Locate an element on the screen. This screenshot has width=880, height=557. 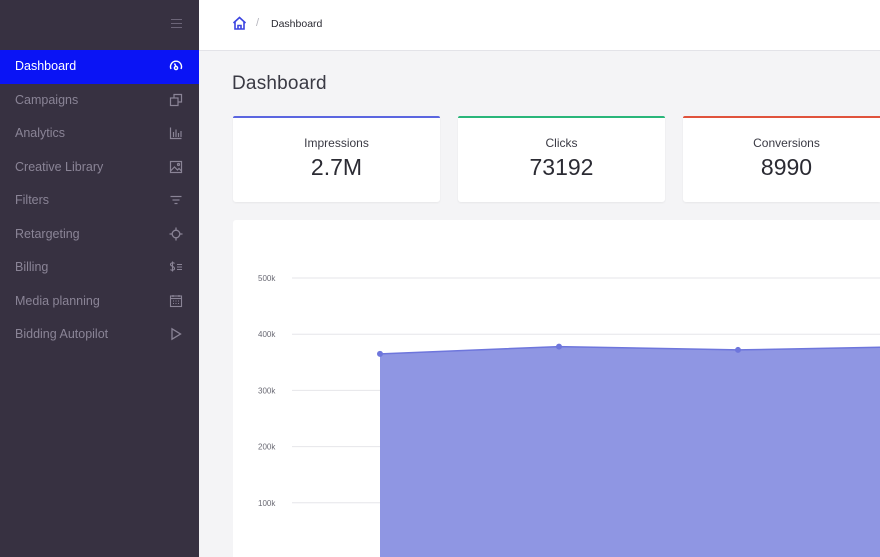
play-icon is located at coordinates (177, 335).